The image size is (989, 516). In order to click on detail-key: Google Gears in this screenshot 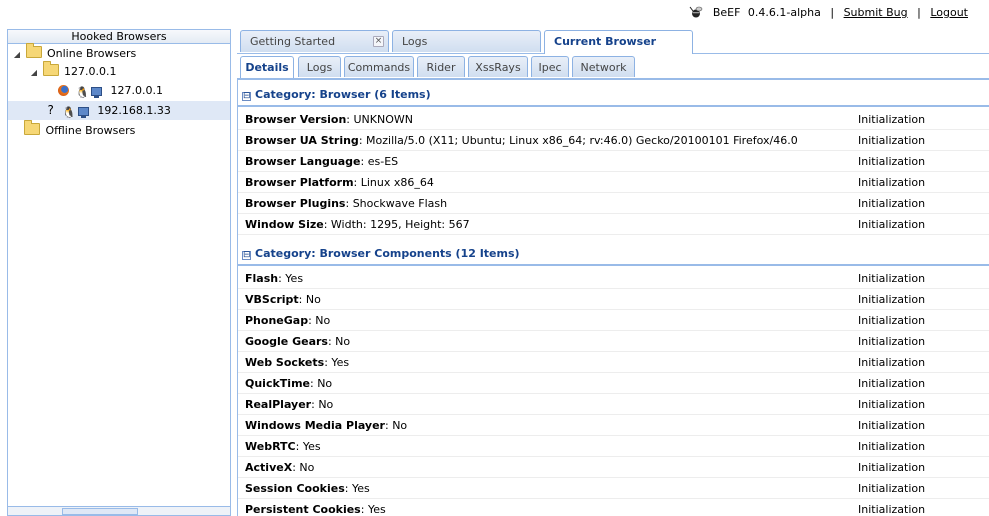, I will do `click(286, 341)`.